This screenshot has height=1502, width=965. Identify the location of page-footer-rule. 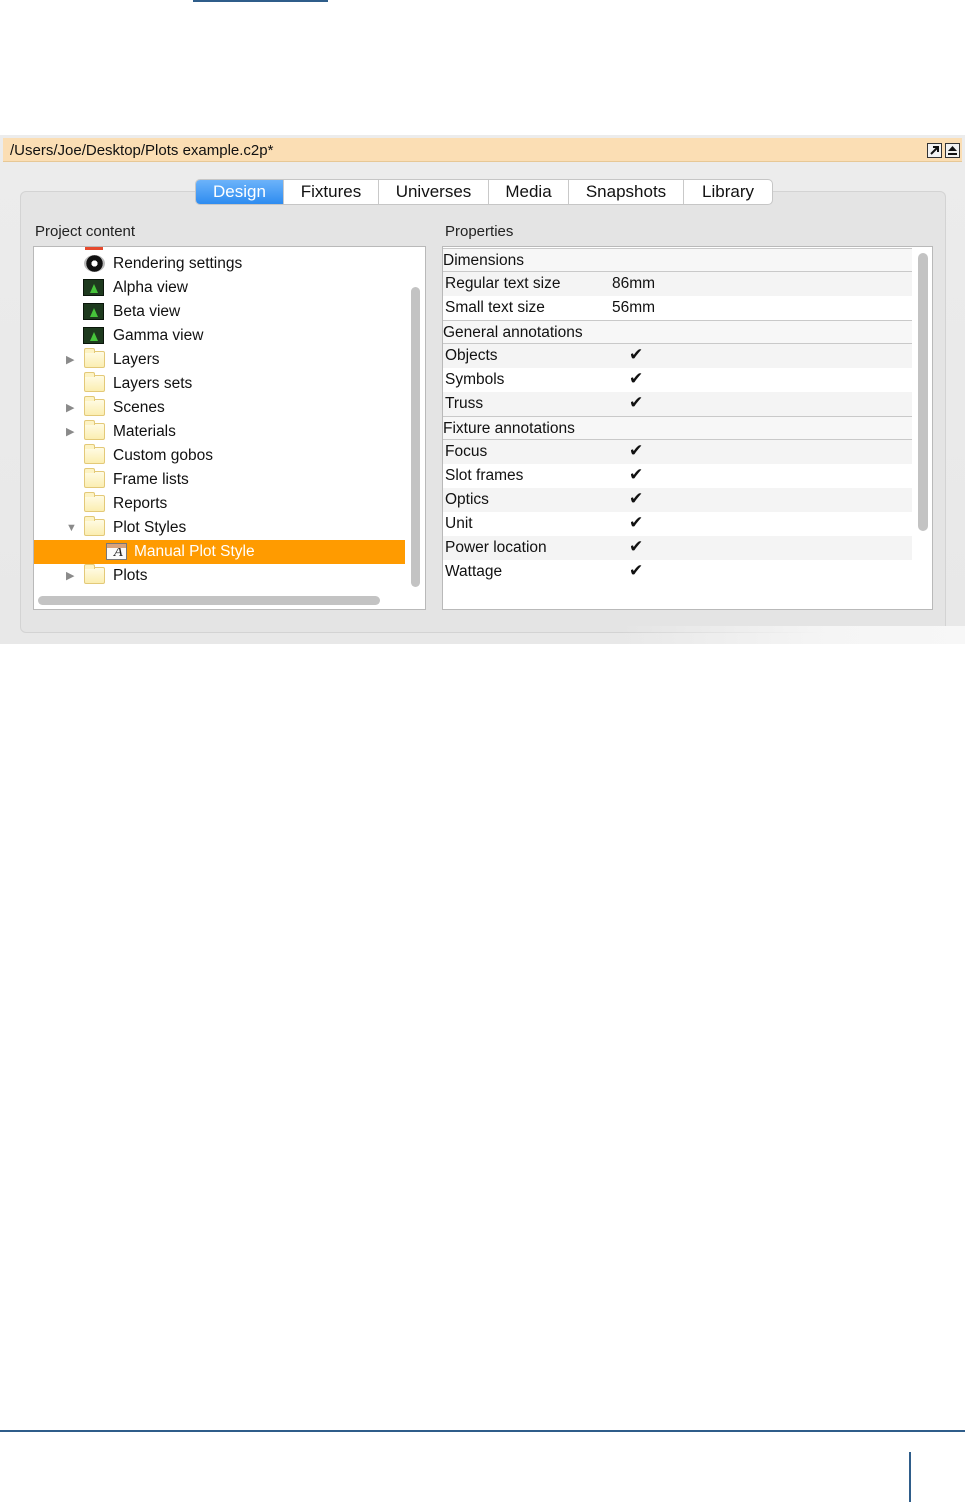
(482, 1431).